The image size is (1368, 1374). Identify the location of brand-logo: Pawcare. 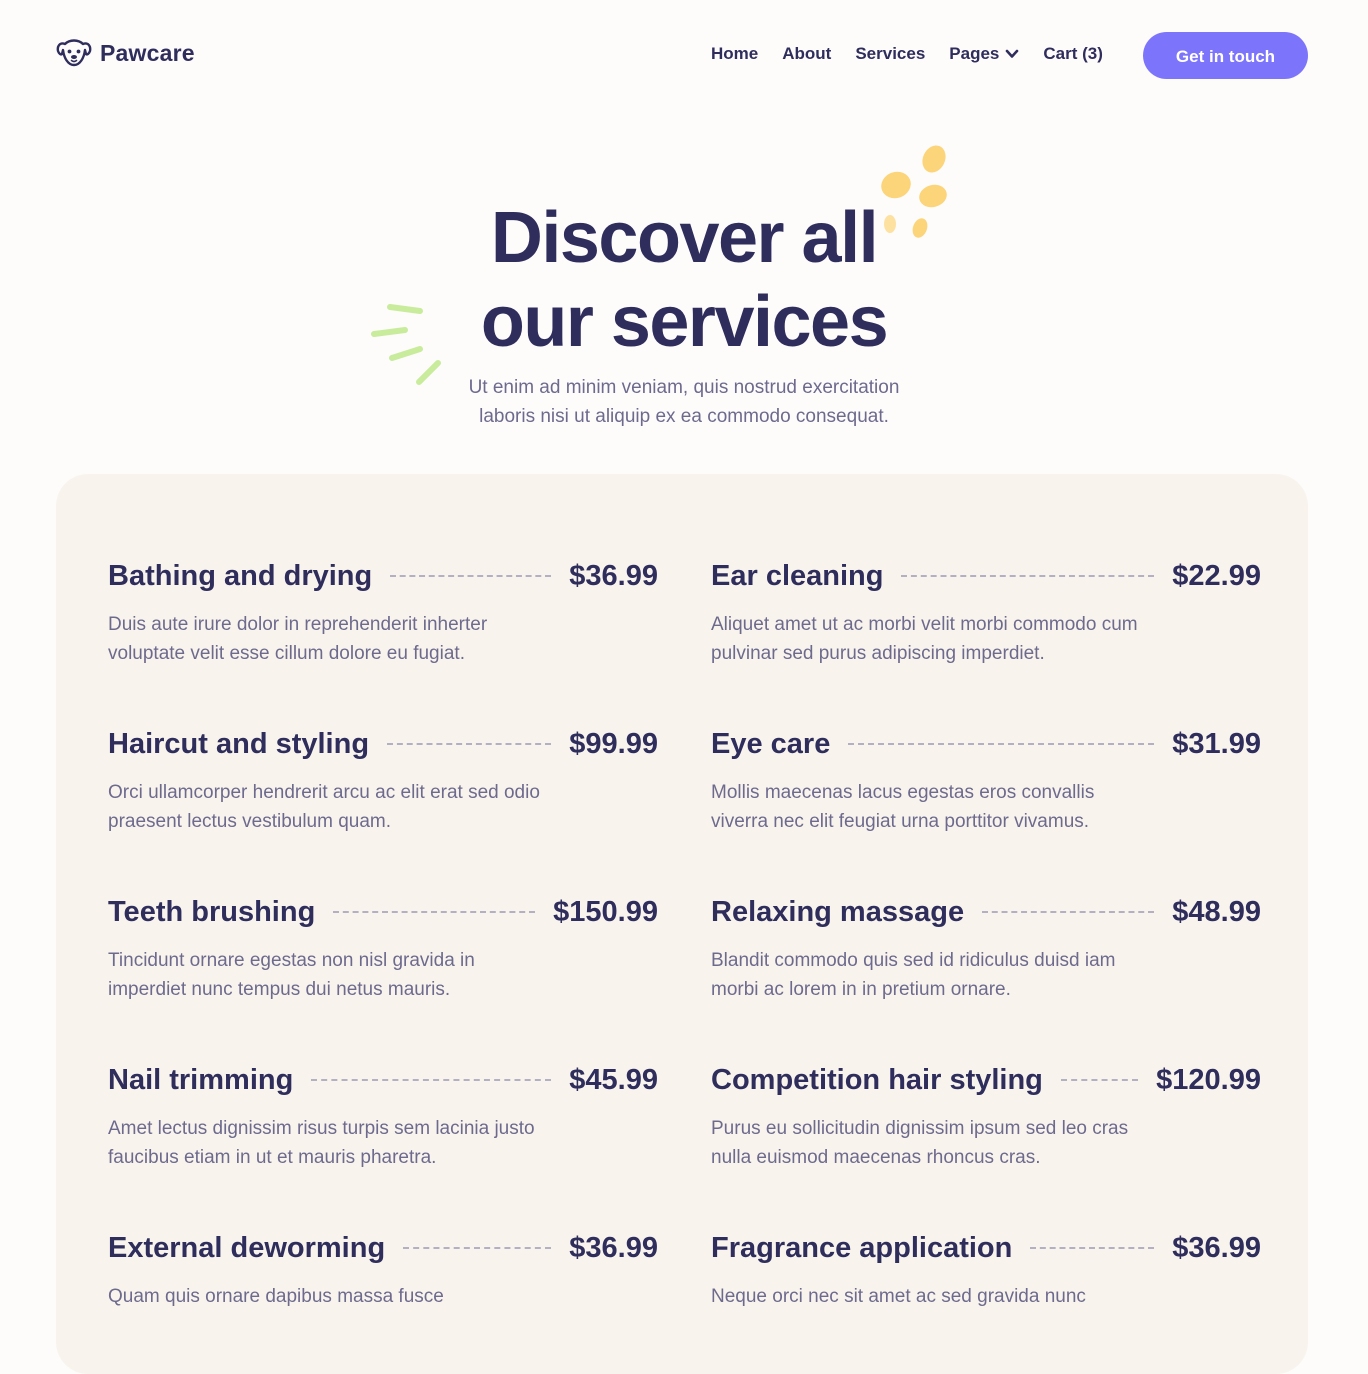
(125, 53).